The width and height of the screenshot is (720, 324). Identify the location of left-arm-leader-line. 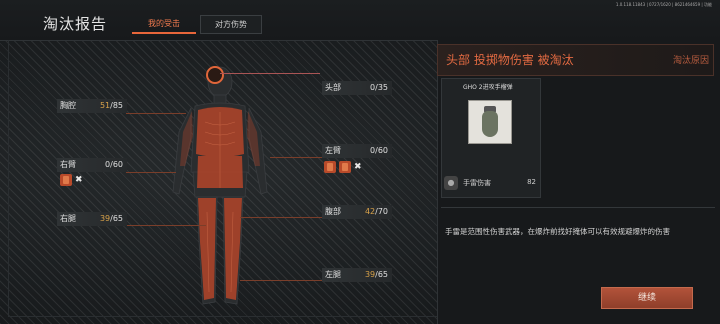
(296, 157).